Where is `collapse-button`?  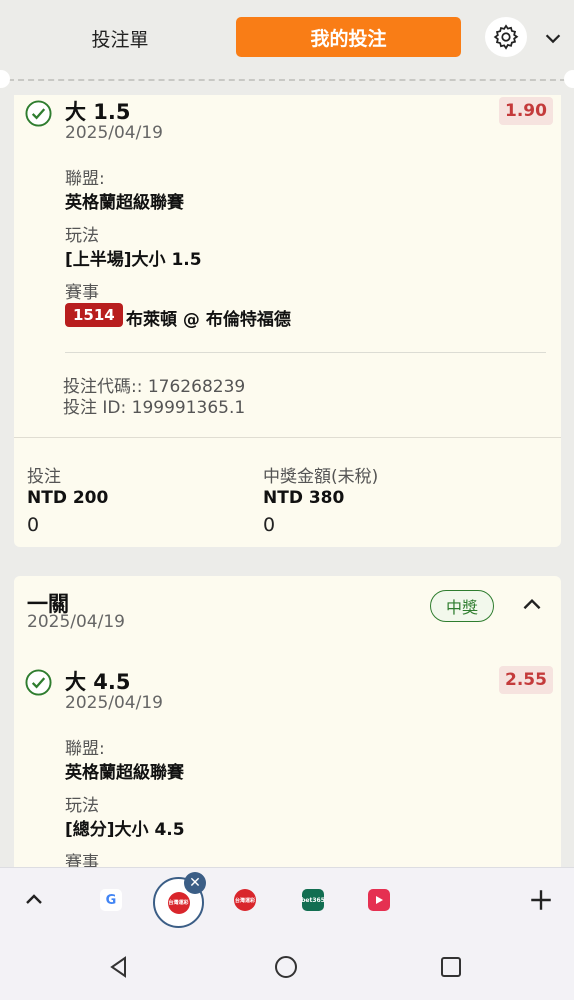
collapse-button is located at coordinates (553, 38).